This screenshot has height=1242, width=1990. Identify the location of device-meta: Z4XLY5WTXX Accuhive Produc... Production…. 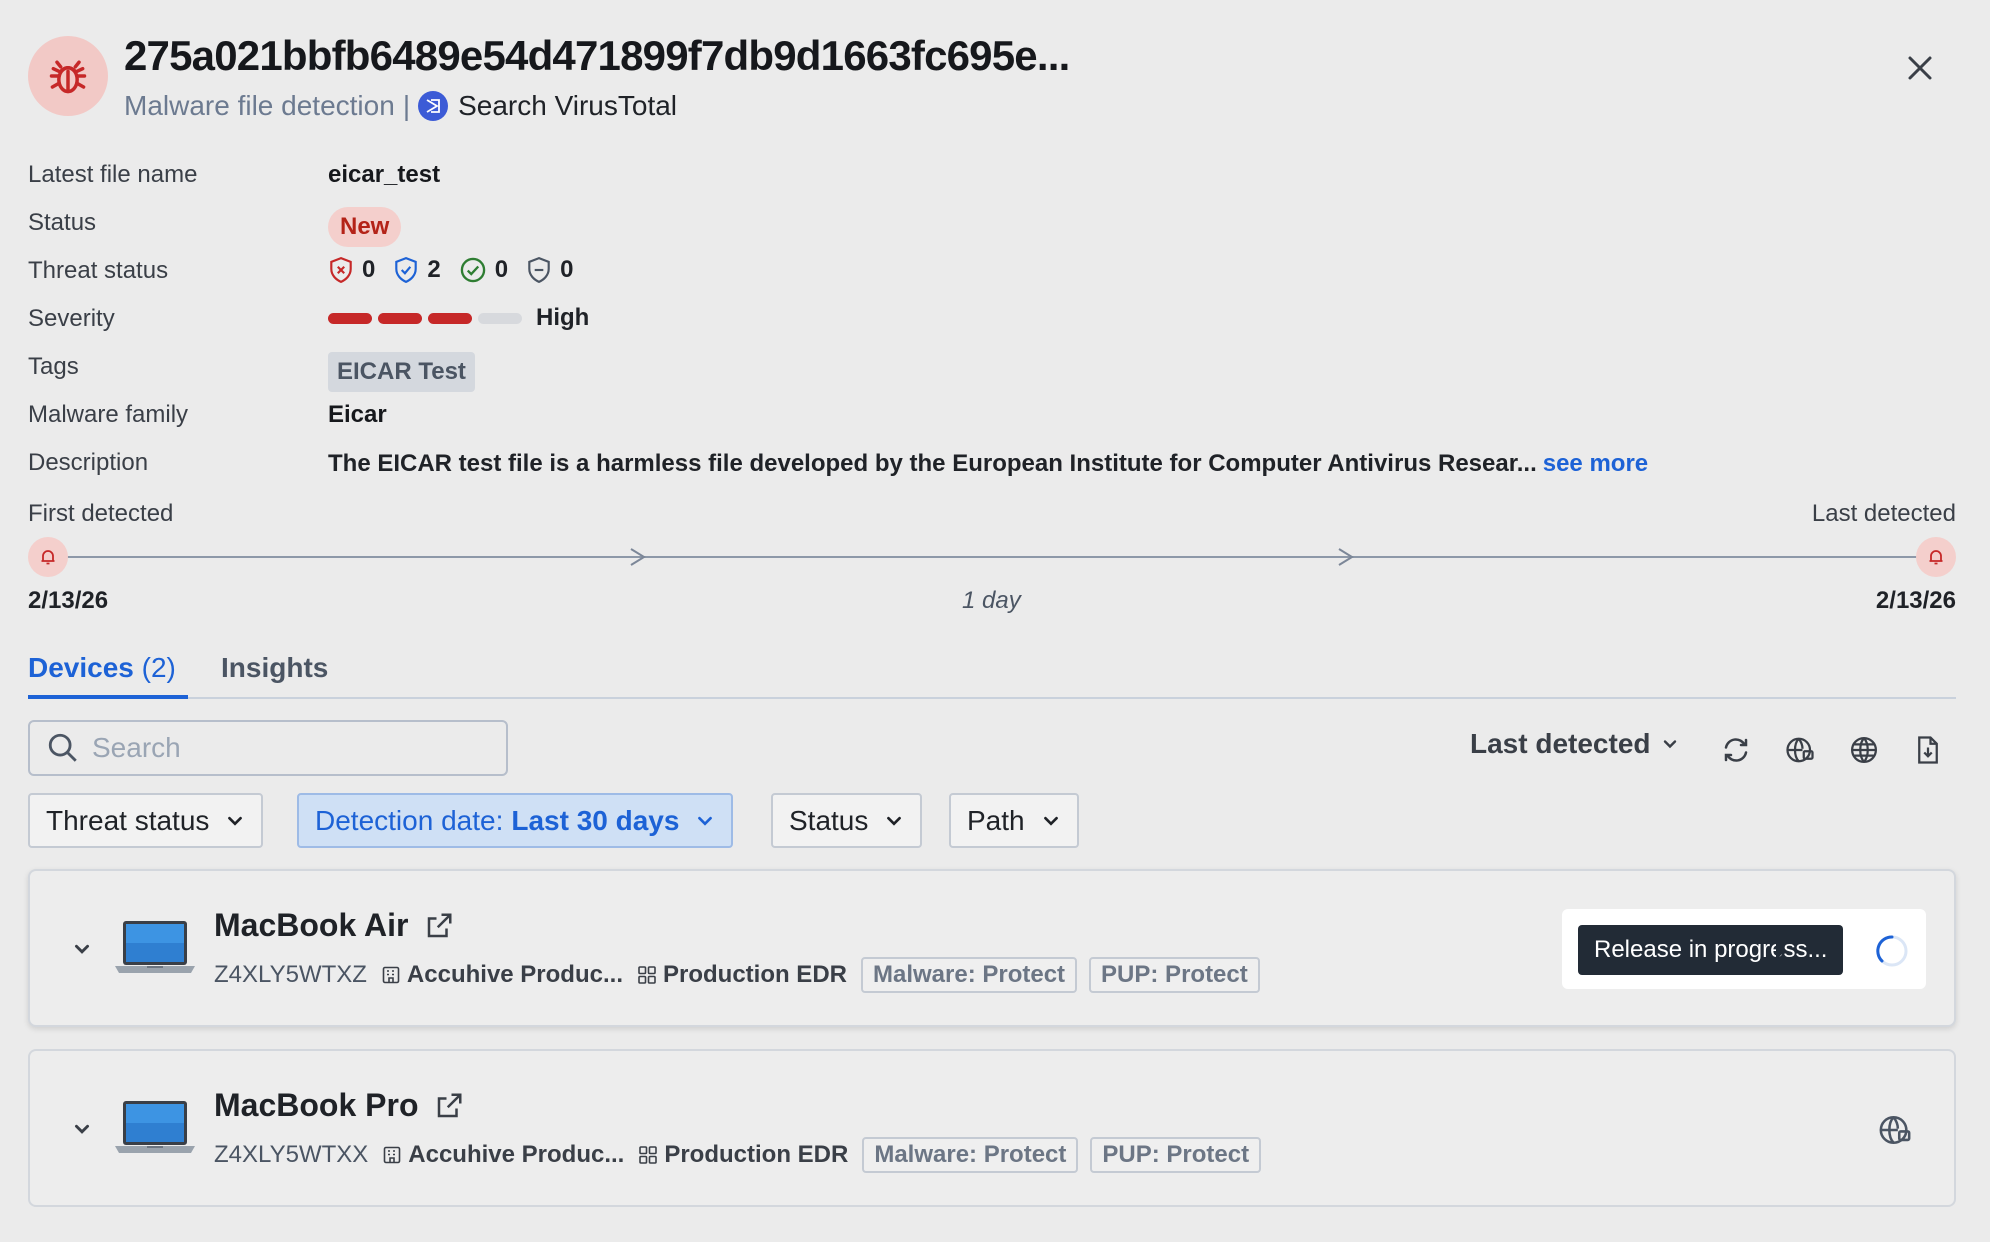
(743, 1155).